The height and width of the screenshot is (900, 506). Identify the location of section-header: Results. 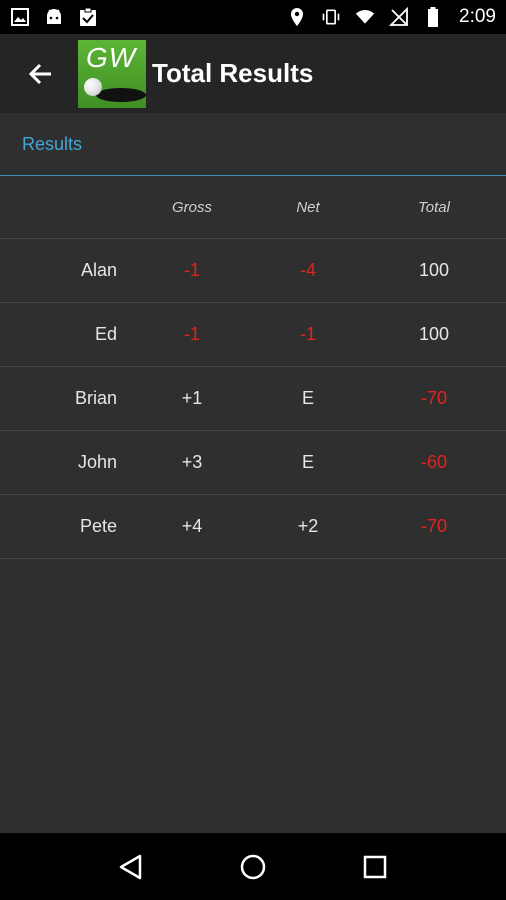
(253, 144).